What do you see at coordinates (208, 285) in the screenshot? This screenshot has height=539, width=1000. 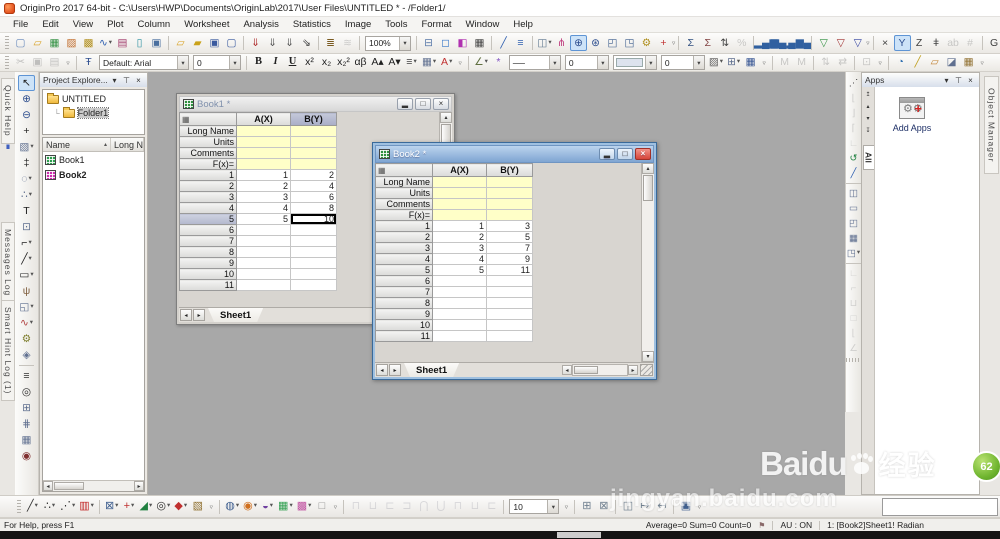 I see `row-header: 11` at bounding box center [208, 285].